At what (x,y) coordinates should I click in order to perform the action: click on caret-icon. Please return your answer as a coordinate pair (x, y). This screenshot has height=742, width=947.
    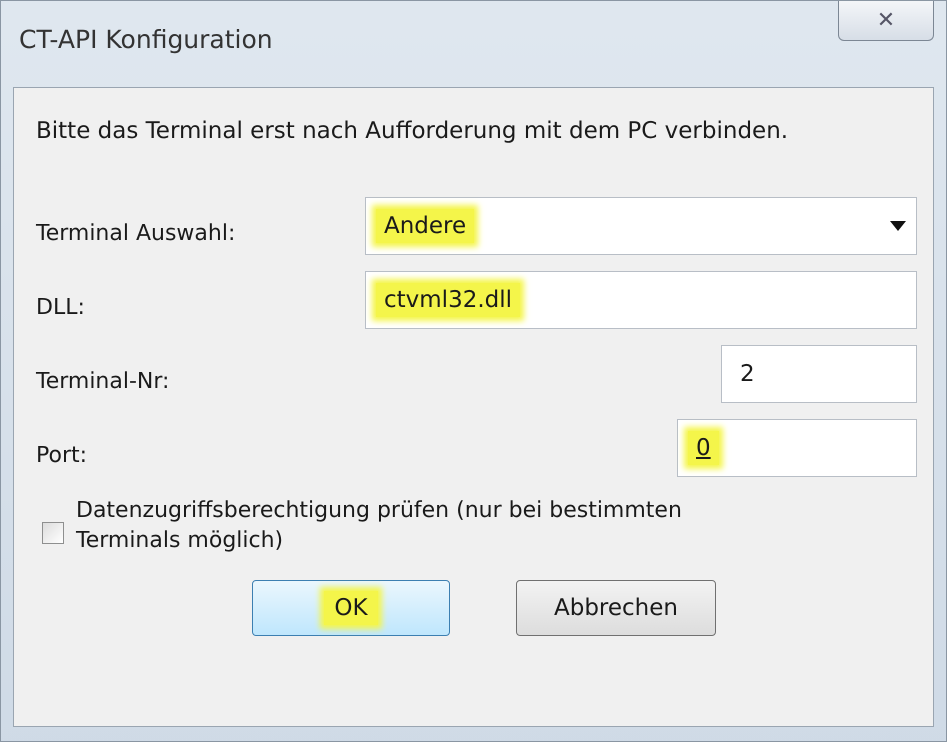
    Looking at the image, I should click on (898, 226).